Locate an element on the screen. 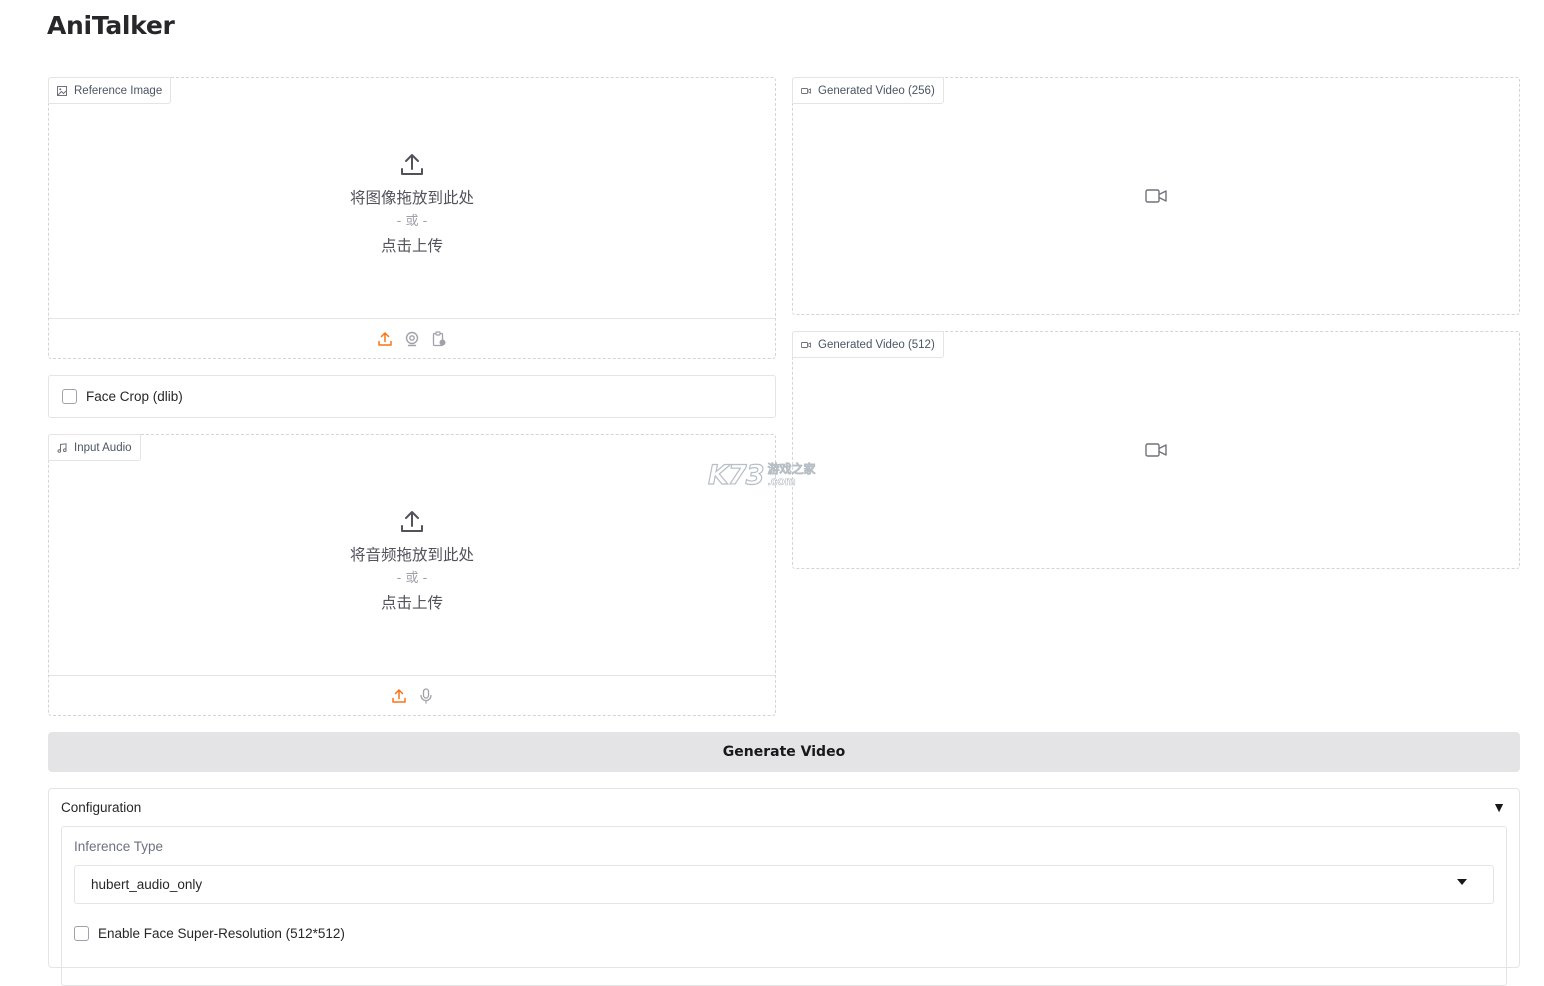 Image resolution: width=1544 pixels, height=986 pixels. reference-image-upload: Reference Image 将图像拖放到此处 - 或 - 点击上传 is located at coordinates (412, 218).